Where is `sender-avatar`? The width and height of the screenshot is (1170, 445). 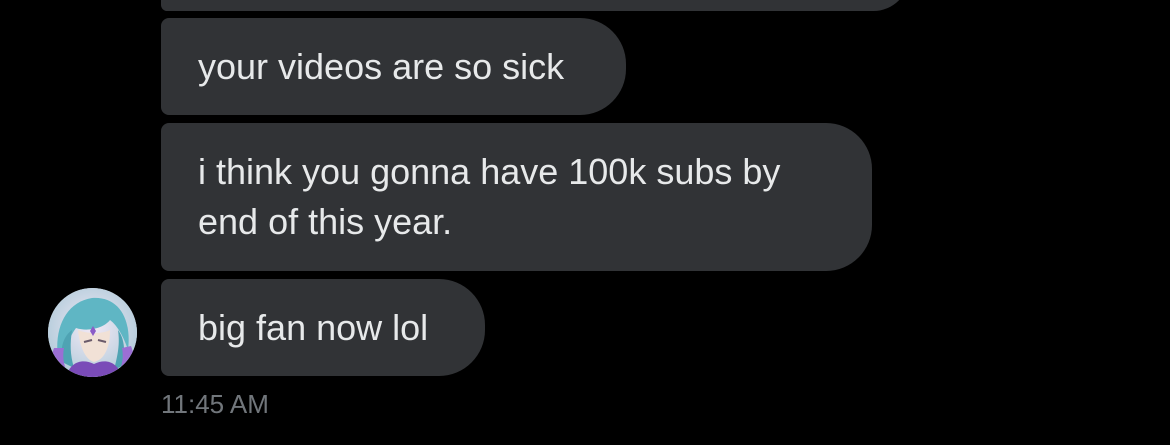 sender-avatar is located at coordinates (92, 332).